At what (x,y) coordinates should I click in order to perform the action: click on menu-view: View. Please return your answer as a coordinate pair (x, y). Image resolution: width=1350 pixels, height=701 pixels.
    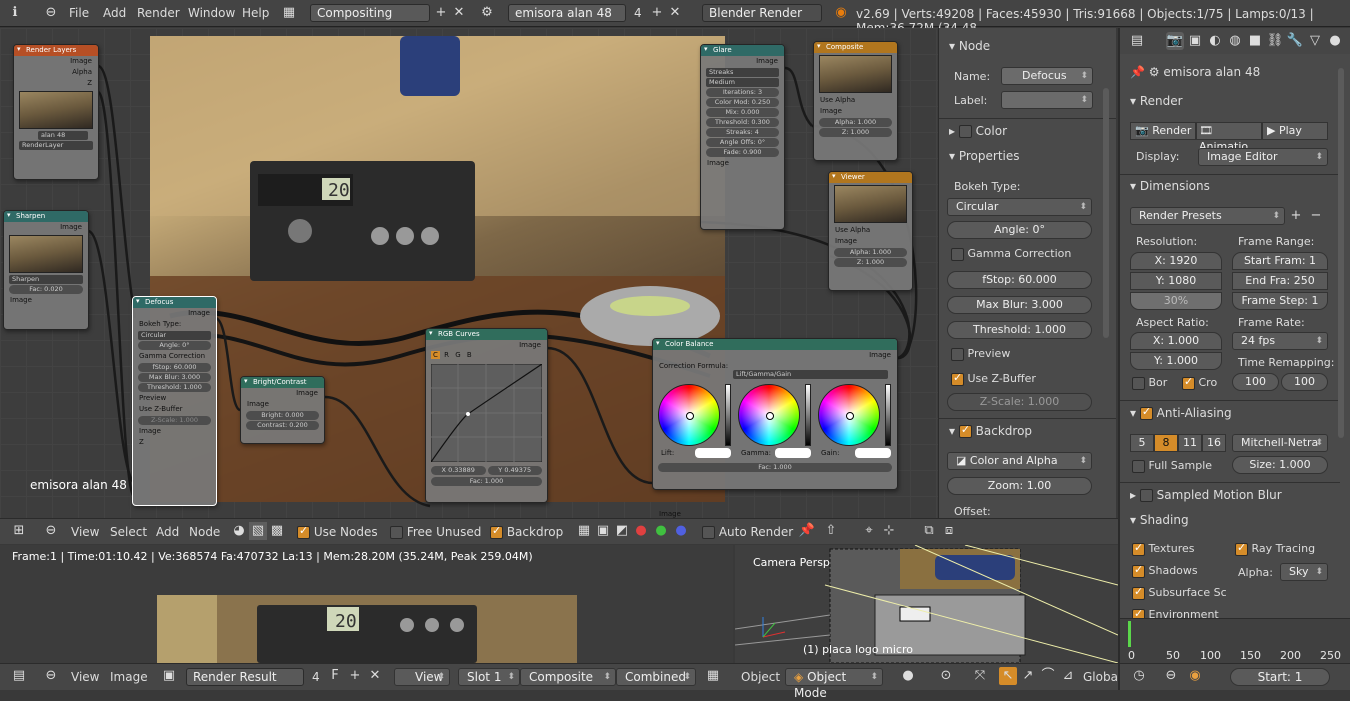
    Looking at the image, I should click on (85, 532).